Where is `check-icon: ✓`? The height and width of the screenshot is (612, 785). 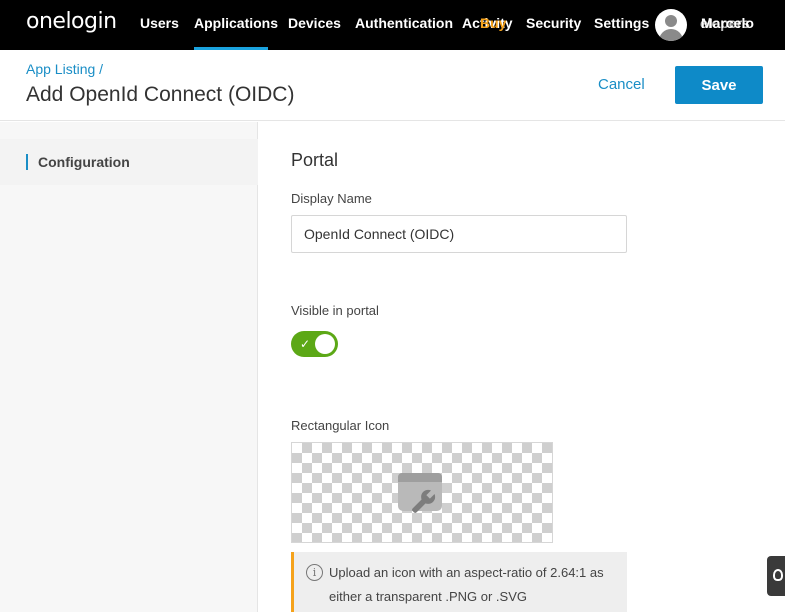
check-icon: ✓ is located at coordinates (305, 344).